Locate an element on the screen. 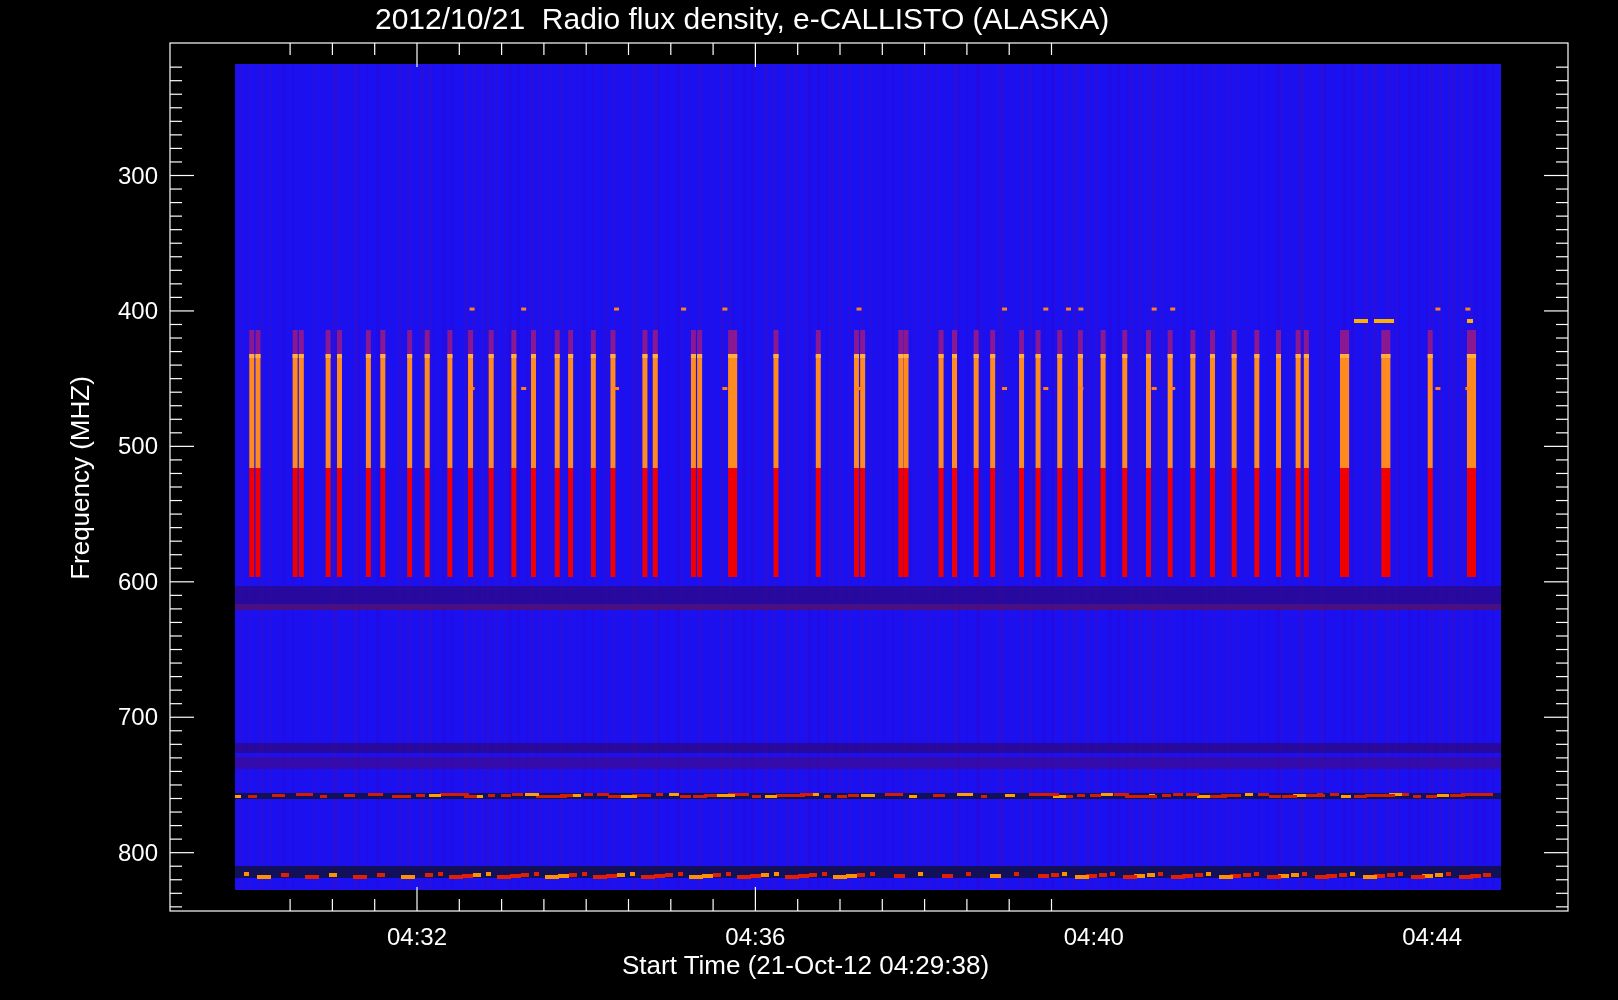 The width and height of the screenshot is (1618, 1000). x-tick-label: 04:44 is located at coordinates (1432, 937).